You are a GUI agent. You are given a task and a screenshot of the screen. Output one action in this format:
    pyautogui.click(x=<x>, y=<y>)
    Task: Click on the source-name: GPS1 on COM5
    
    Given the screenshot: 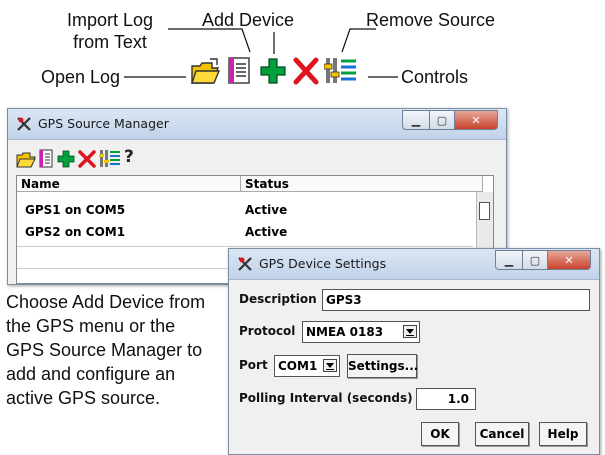 What is the action you would take?
    pyautogui.click(x=75, y=210)
    